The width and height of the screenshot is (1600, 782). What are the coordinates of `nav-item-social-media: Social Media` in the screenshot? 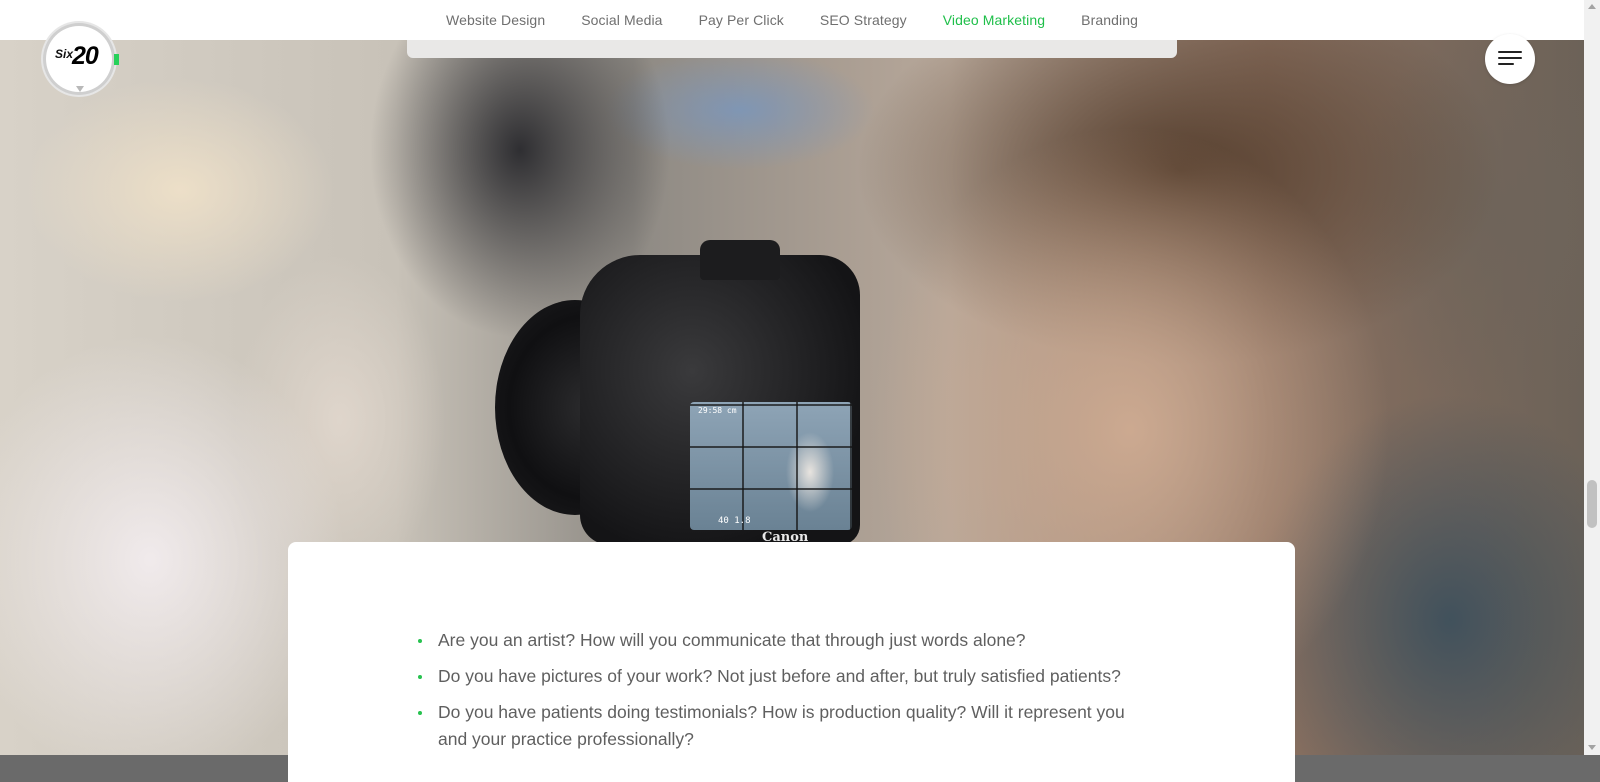 It's located at (621, 20).